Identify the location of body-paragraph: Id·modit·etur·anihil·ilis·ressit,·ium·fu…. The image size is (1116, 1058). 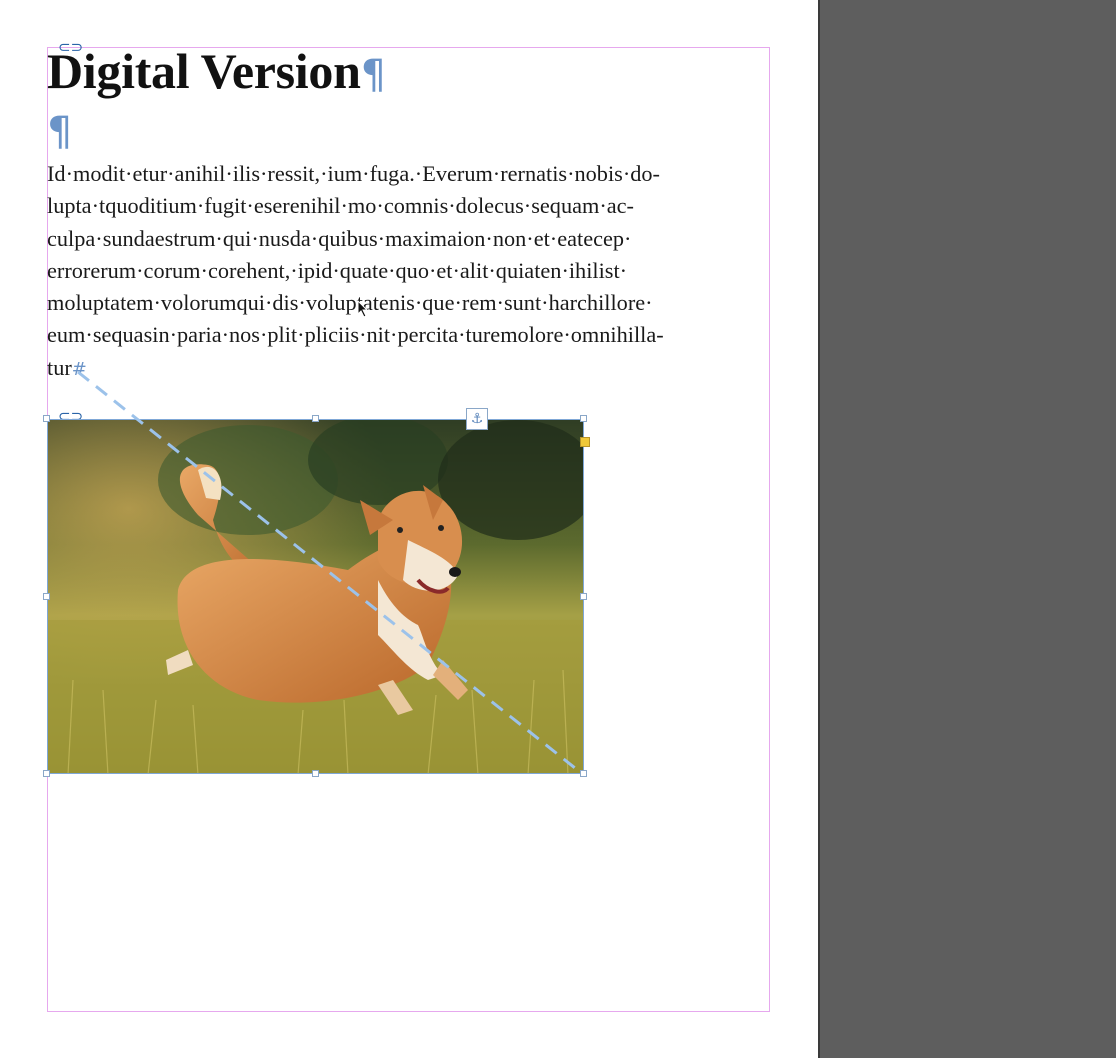
(409, 272).